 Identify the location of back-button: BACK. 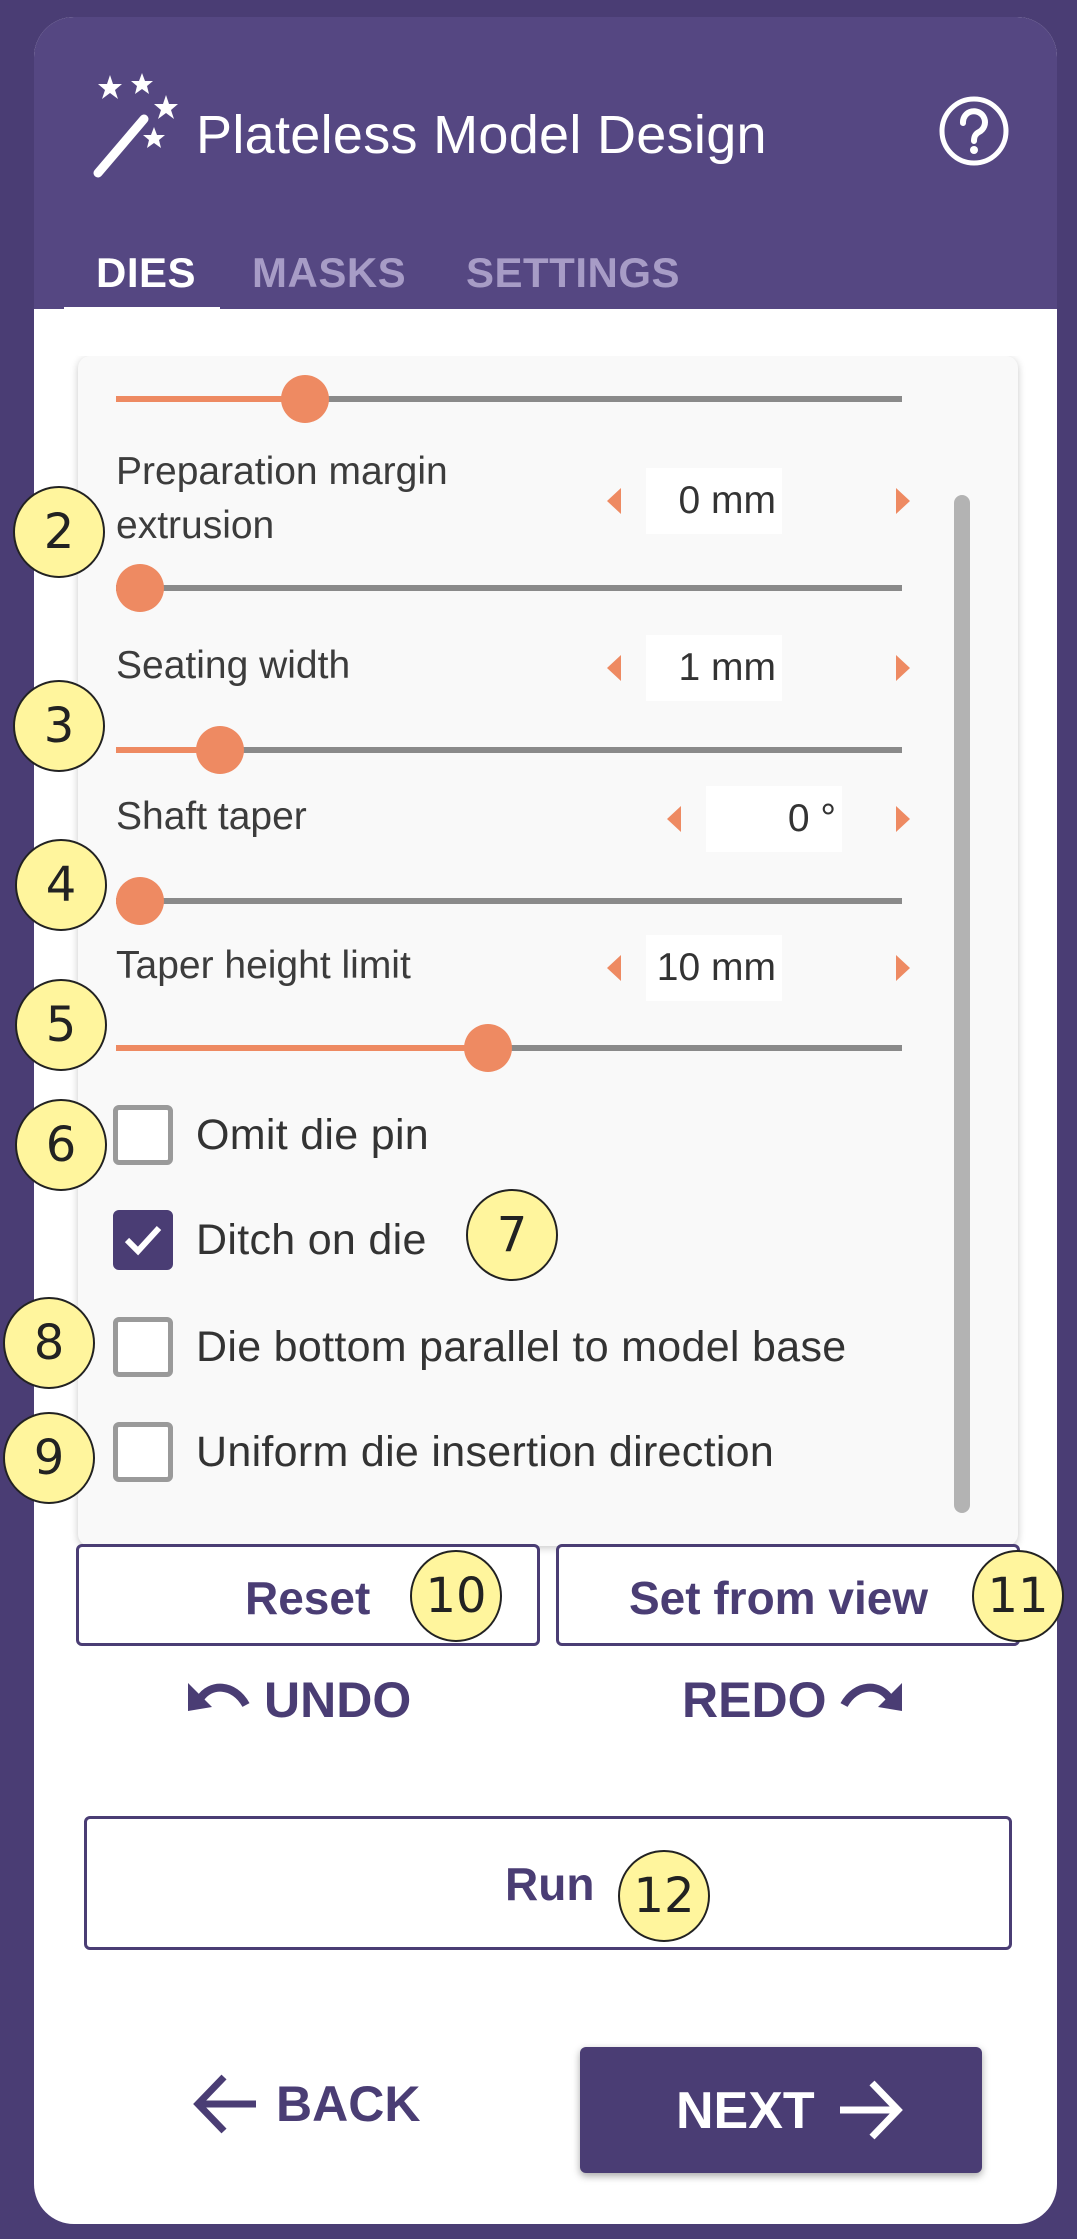
(305, 2104).